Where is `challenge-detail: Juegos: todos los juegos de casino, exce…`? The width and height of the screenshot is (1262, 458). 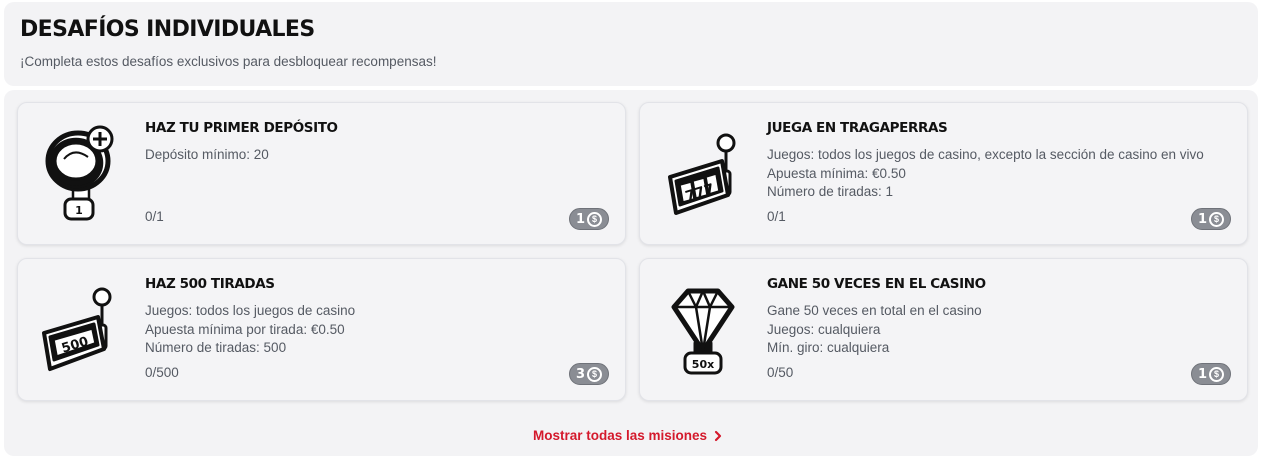 challenge-detail: Juegos: todos los juegos de casino, exce… is located at coordinates (985, 154).